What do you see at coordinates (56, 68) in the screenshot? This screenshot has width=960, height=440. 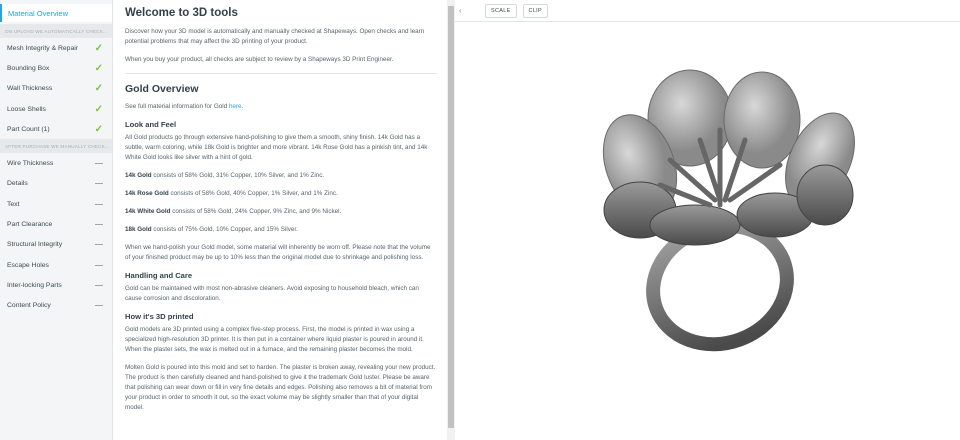 I see `sidebar-item-bounding-box: Bounding Box ✓` at bounding box center [56, 68].